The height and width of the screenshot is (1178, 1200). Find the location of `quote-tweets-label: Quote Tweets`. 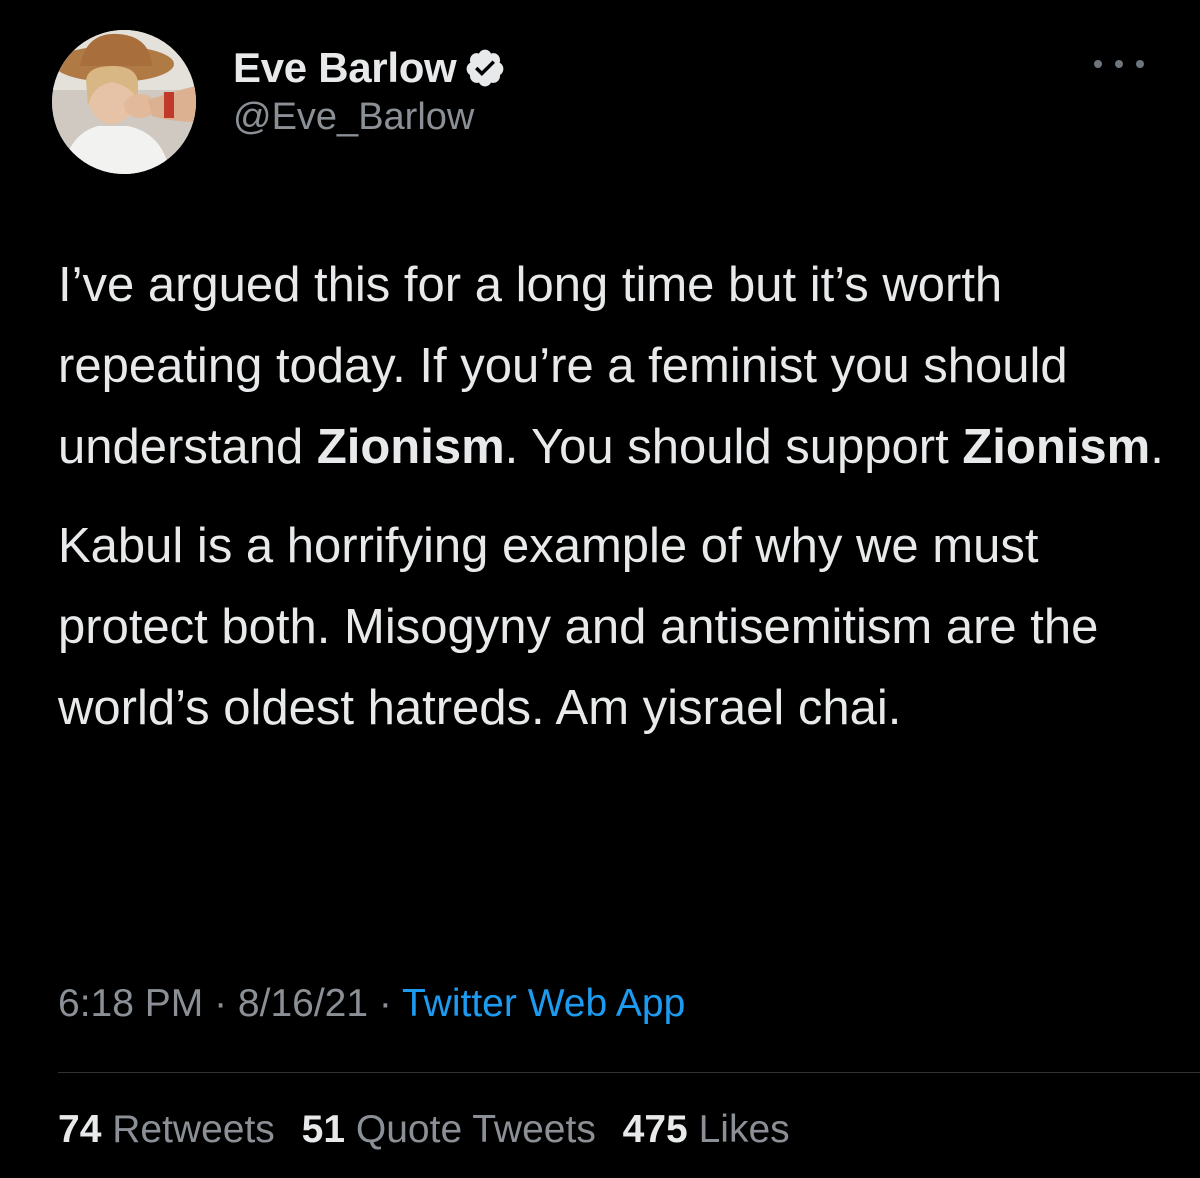

quote-tweets-label: Quote Tweets is located at coordinates (475, 1129).